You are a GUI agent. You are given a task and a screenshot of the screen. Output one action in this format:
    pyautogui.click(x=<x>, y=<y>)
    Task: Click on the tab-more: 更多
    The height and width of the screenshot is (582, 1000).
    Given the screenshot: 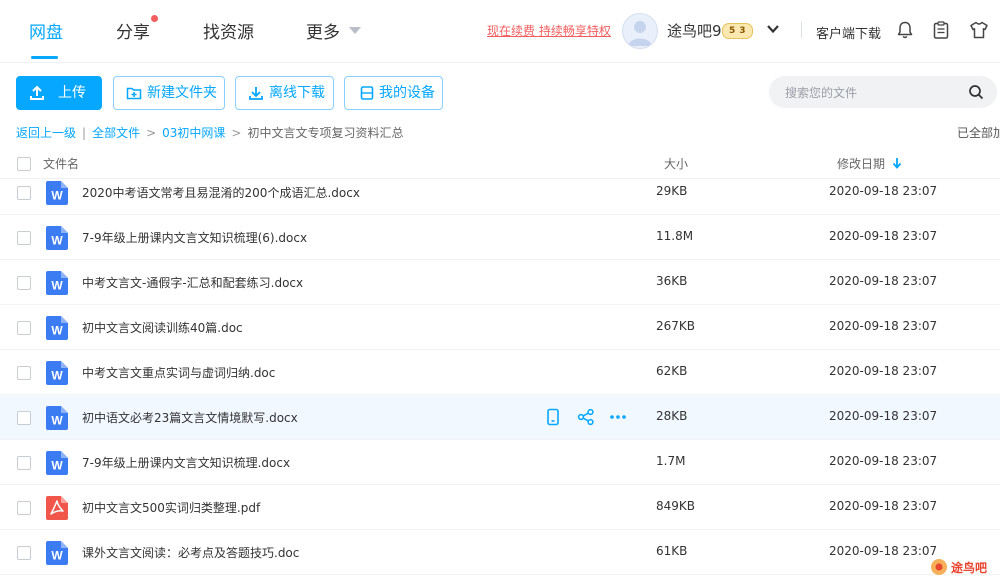 What is the action you would take?
    pyautogui.click(x=323, y=30)
    